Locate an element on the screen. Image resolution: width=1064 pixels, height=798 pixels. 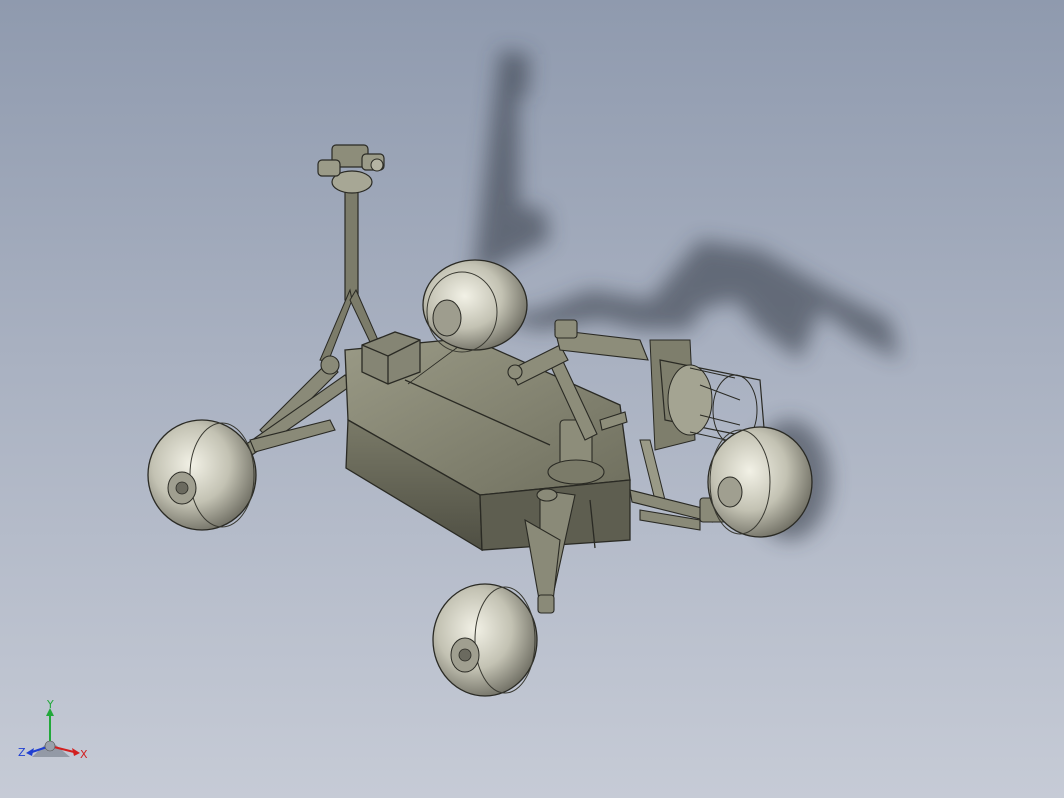
y-axis-label: Y is located at coordinates (50, 705).